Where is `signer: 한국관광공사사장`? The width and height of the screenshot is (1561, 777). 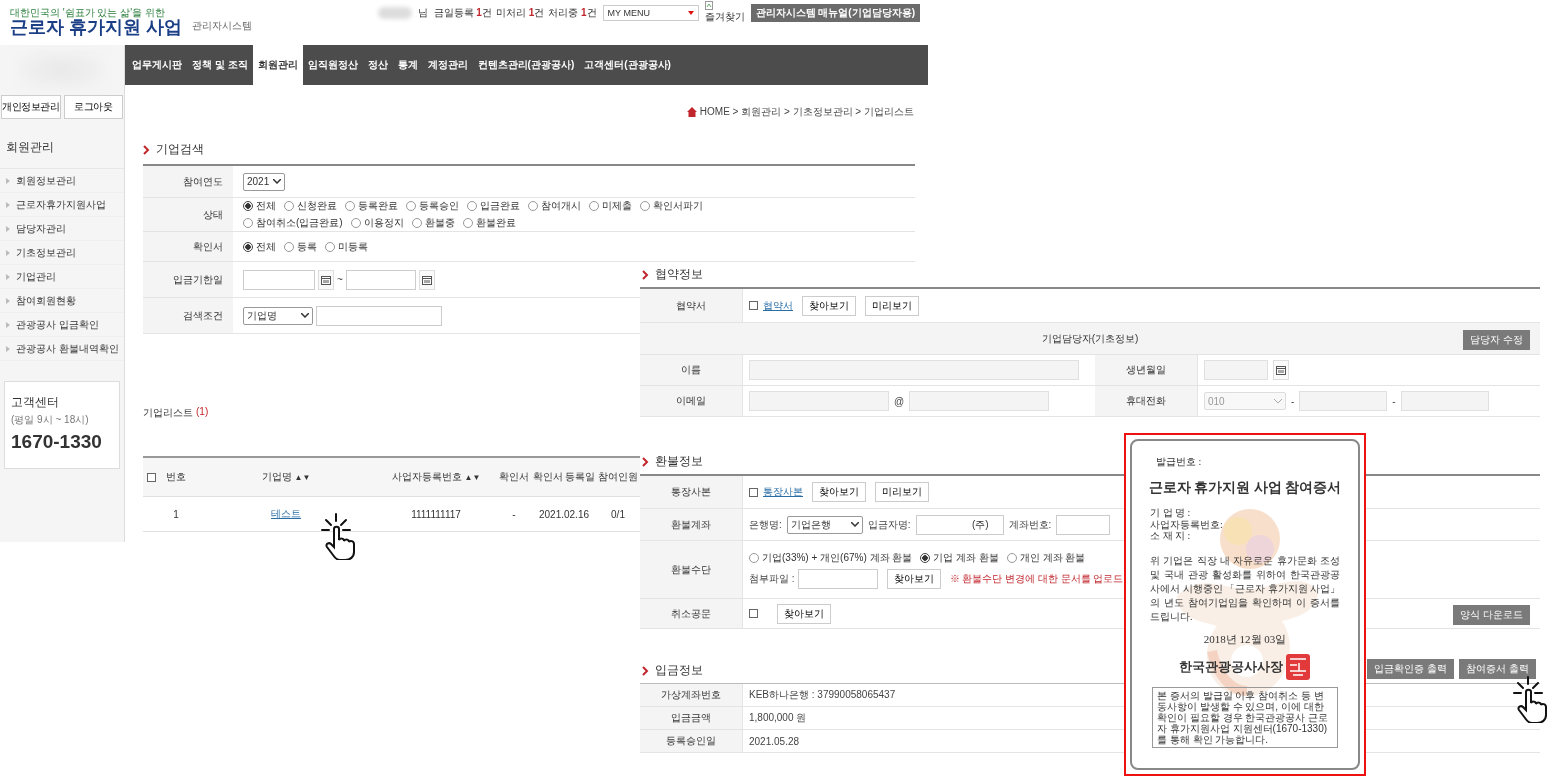
signer: 한국관광공사사장 is located at coordinates (1231, 666).